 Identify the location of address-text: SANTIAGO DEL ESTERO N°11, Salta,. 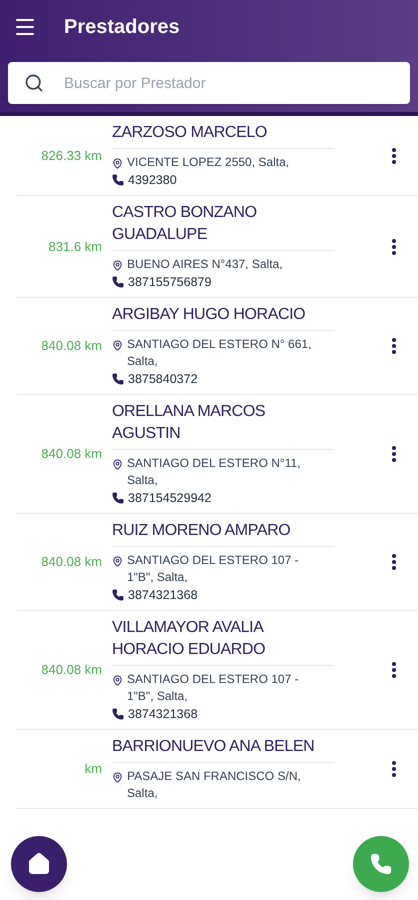
(214, 472).